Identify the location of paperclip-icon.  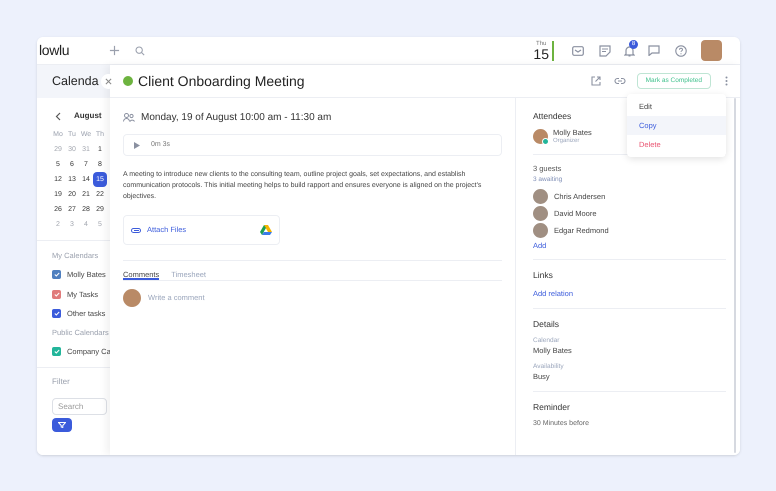
(136, 230).